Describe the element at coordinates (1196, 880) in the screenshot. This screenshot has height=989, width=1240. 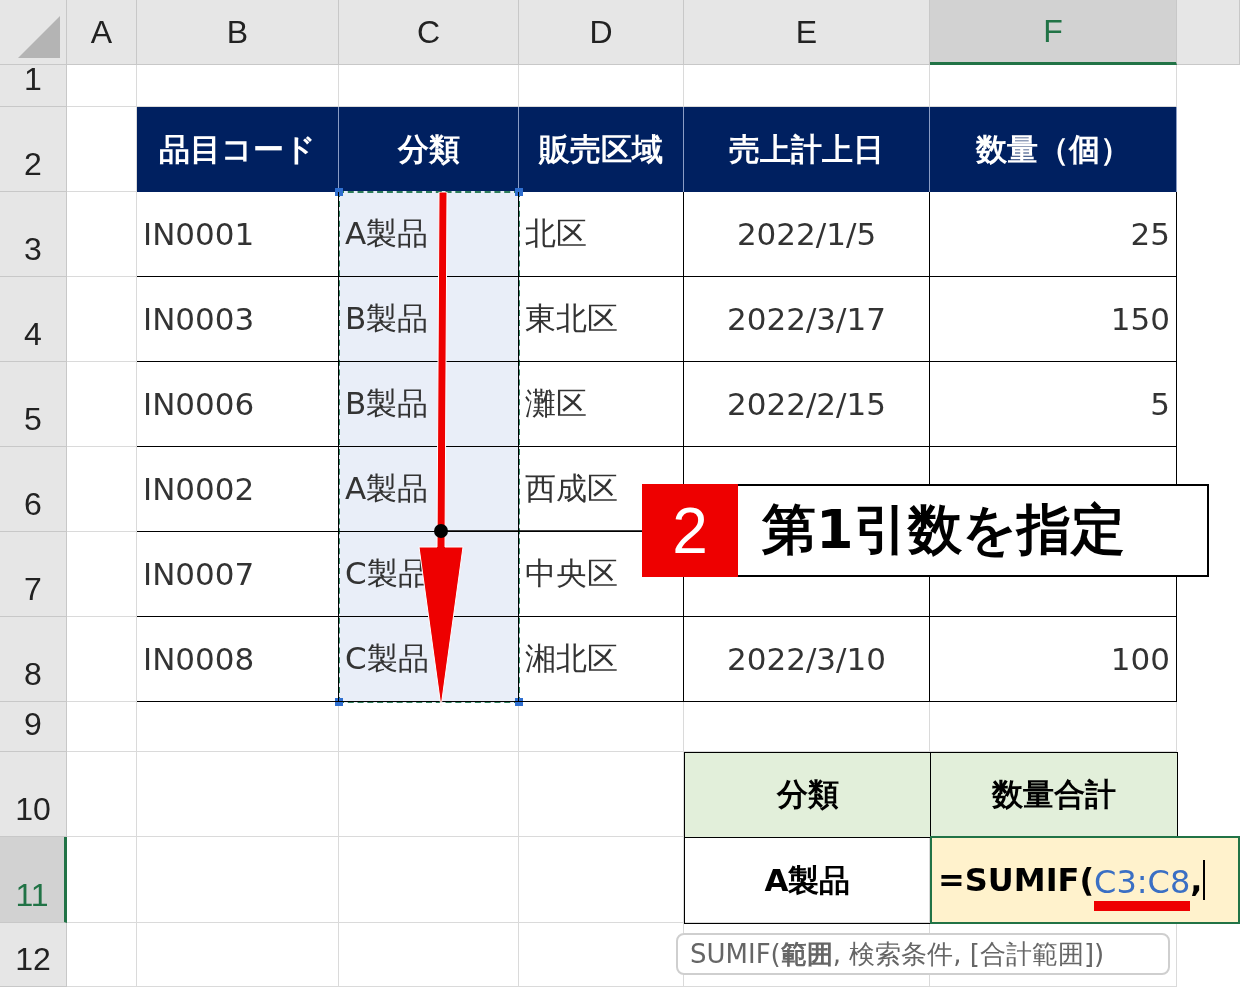
I see `formula-comma: ,` at that location.